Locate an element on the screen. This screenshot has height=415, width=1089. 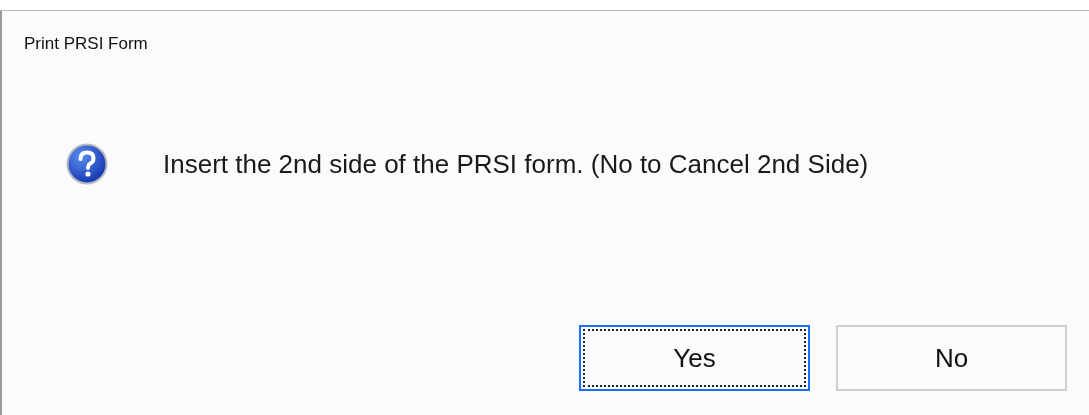
window-title: Print PRSI Form is located at coordinates (85, 44).